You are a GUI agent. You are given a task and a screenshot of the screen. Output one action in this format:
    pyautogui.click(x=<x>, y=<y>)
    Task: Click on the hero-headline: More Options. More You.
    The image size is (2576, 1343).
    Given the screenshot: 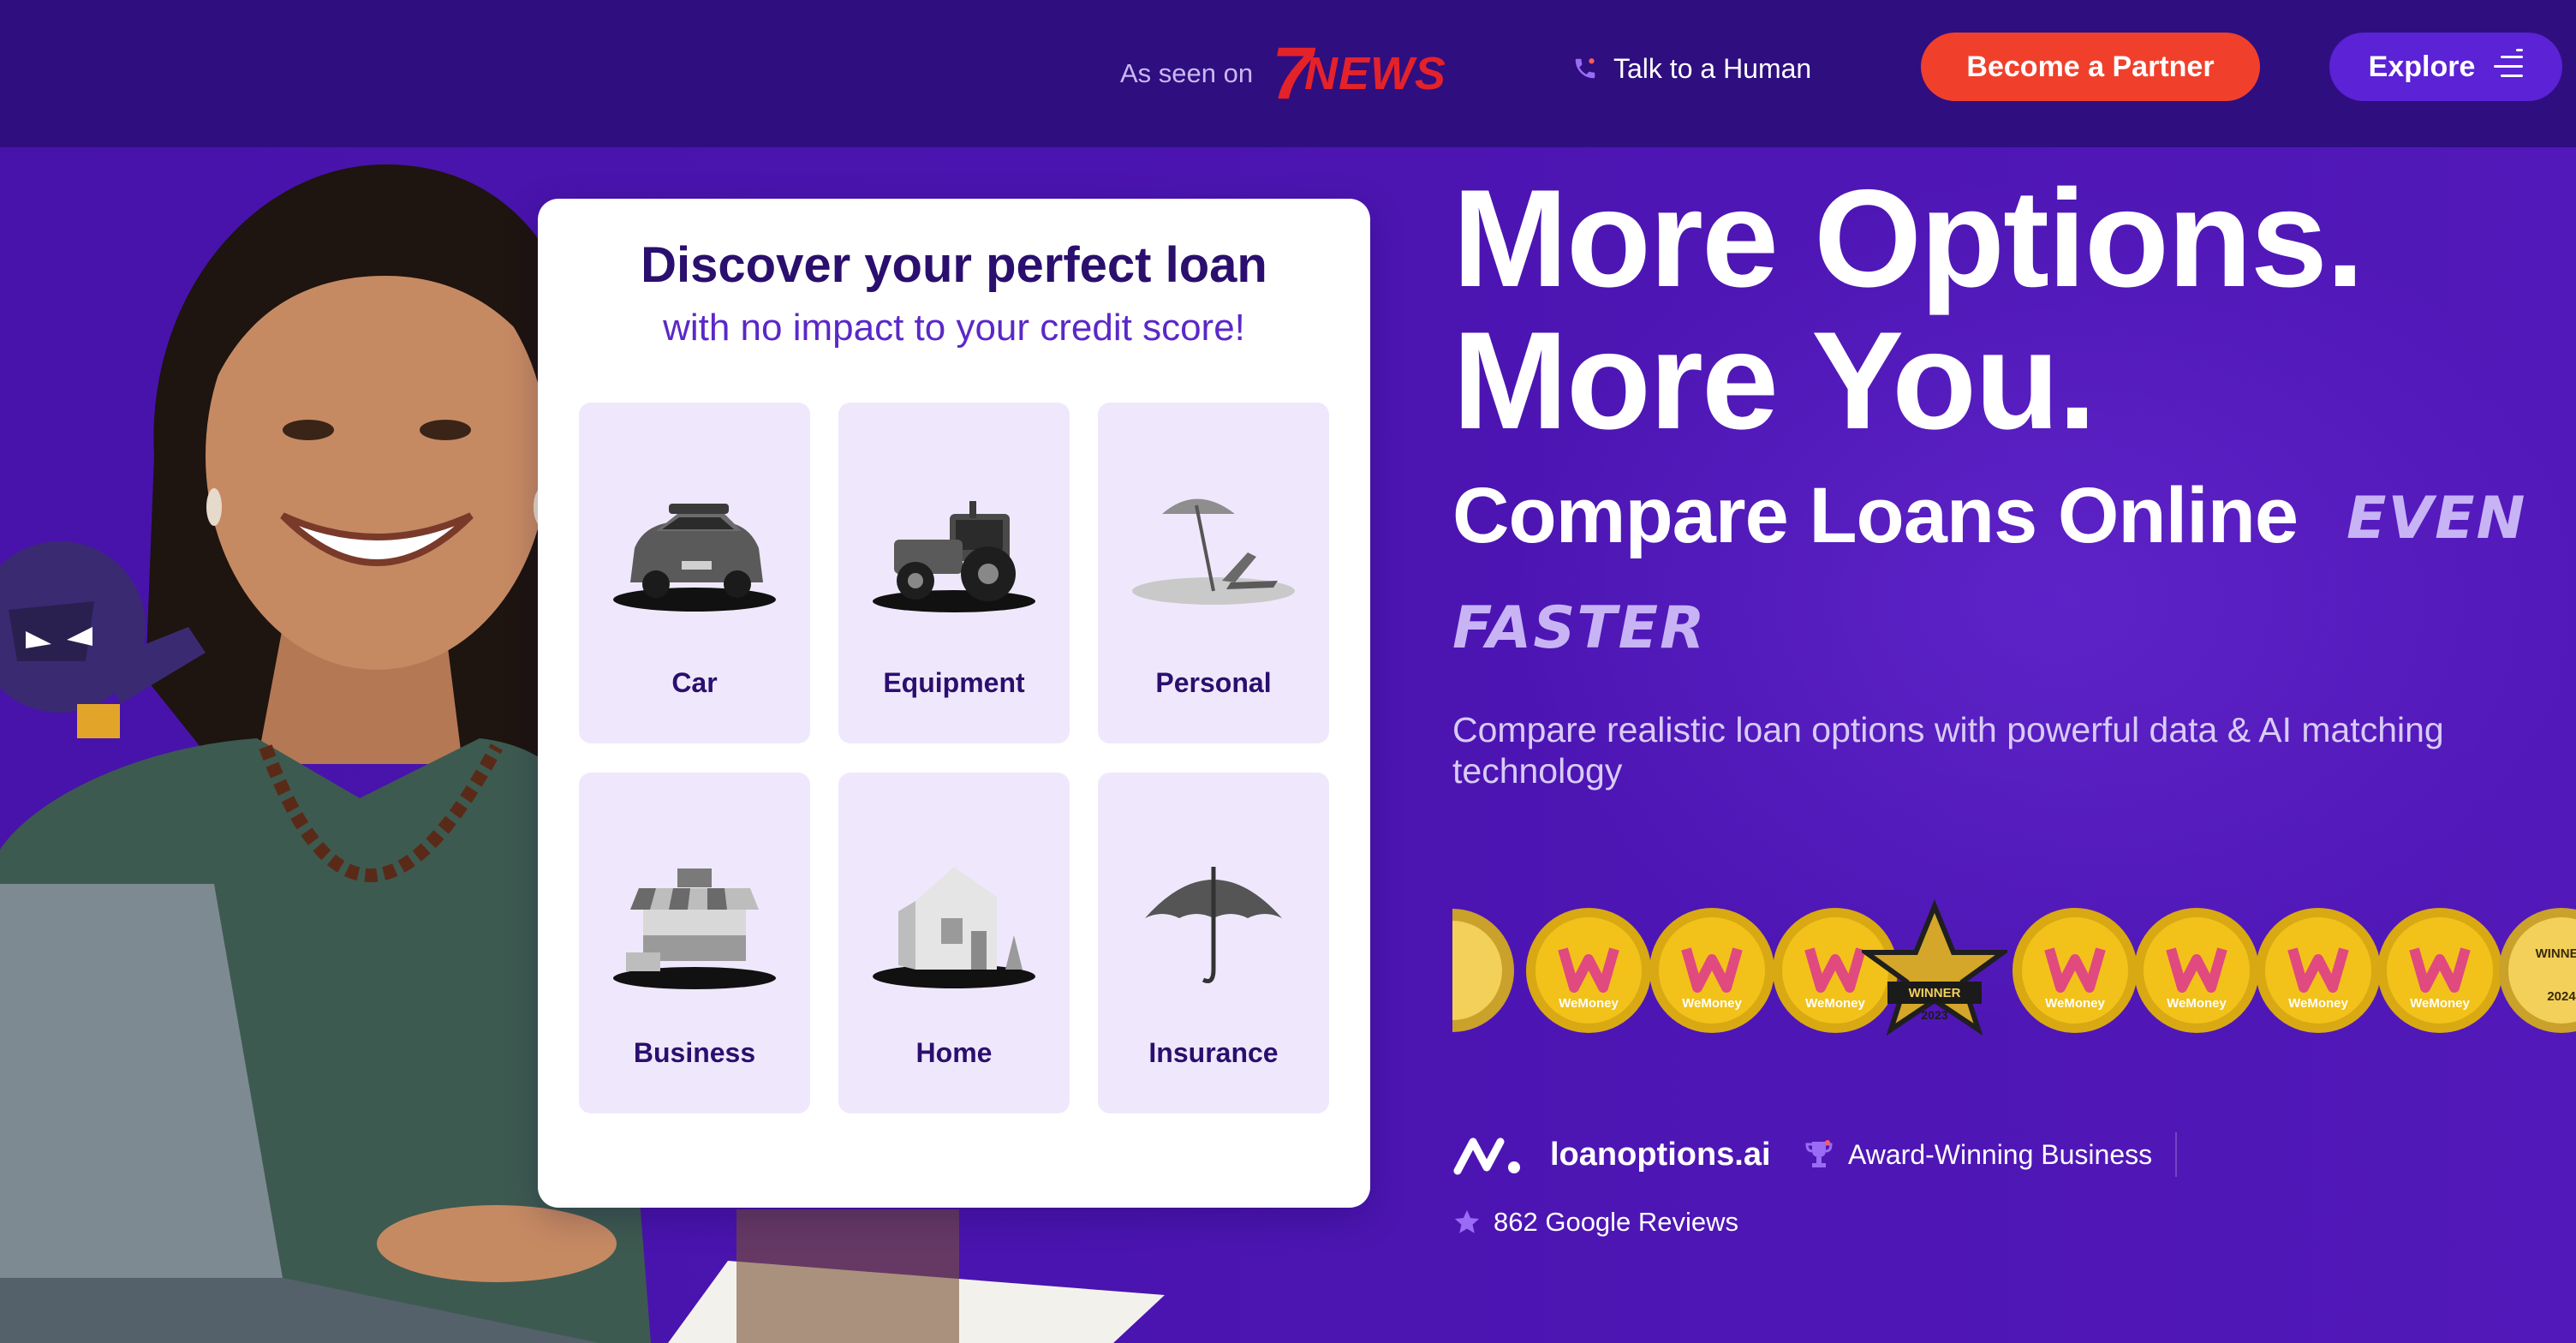 What is the action you would take?
    pyautogui.click(x=1908, y=309)
    